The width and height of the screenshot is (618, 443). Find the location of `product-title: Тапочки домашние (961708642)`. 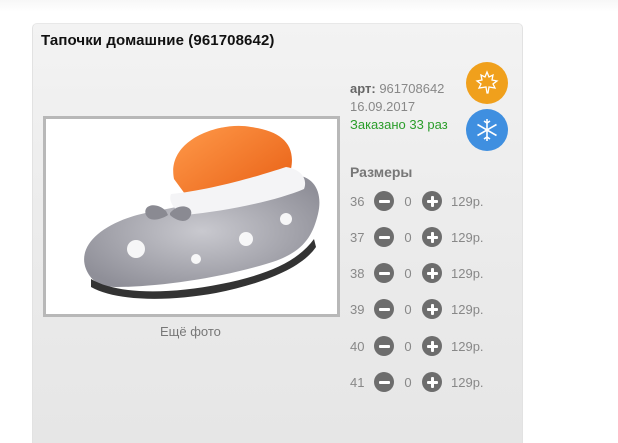

product-title: Тапочки домашние (961708642) is located at coordinates (158, 40).